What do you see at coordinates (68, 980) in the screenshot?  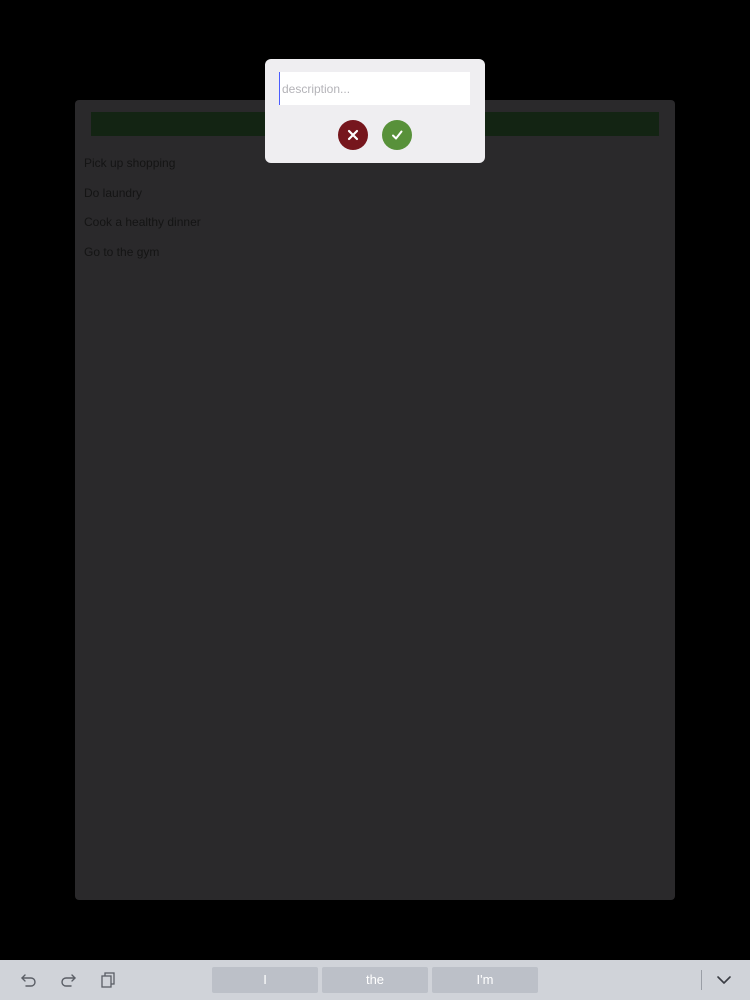 I see `redo-icon` at bounding box center [68, 980].